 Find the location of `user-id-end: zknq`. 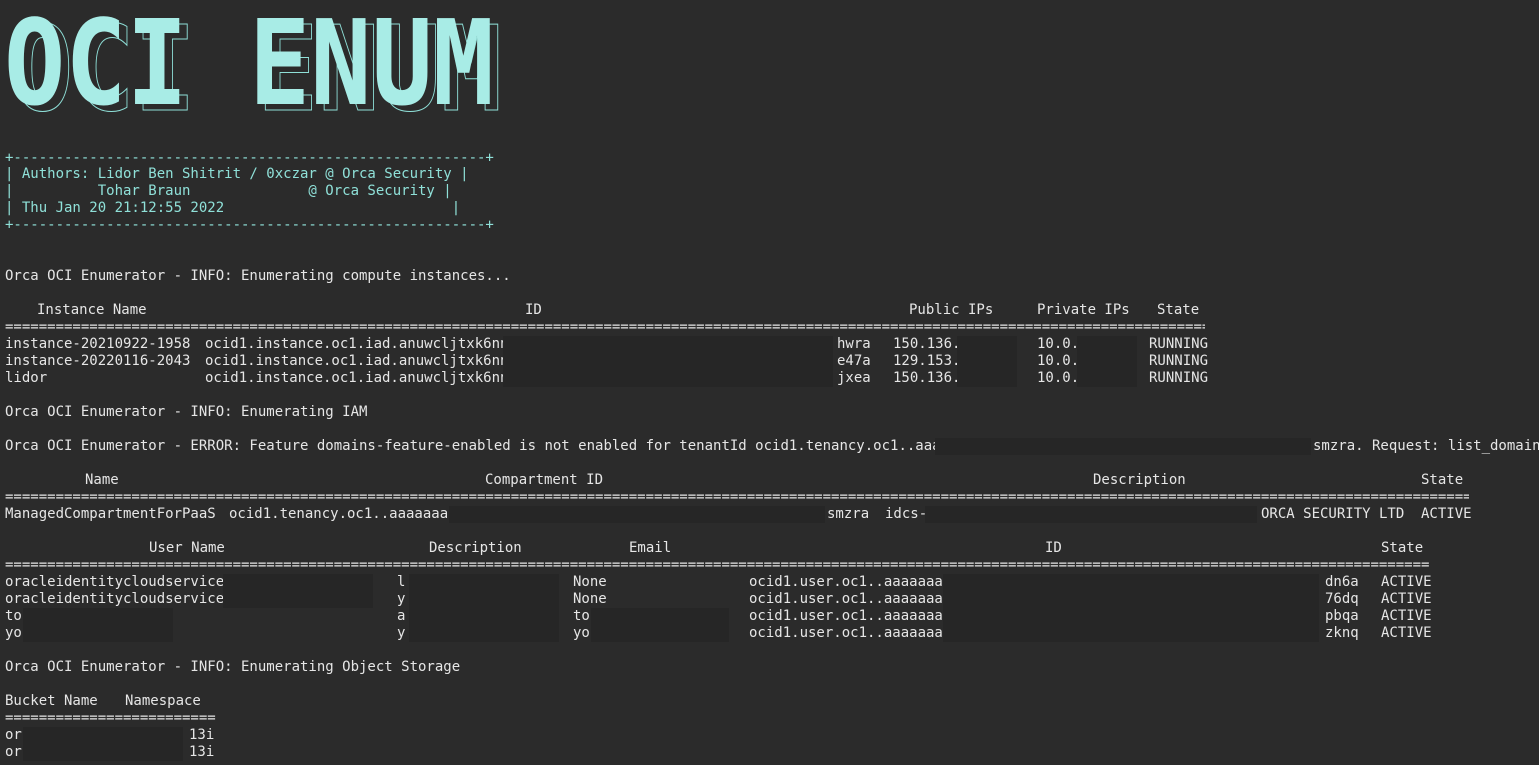

user-id-end: zknq is located at coordinates (1342, 633).